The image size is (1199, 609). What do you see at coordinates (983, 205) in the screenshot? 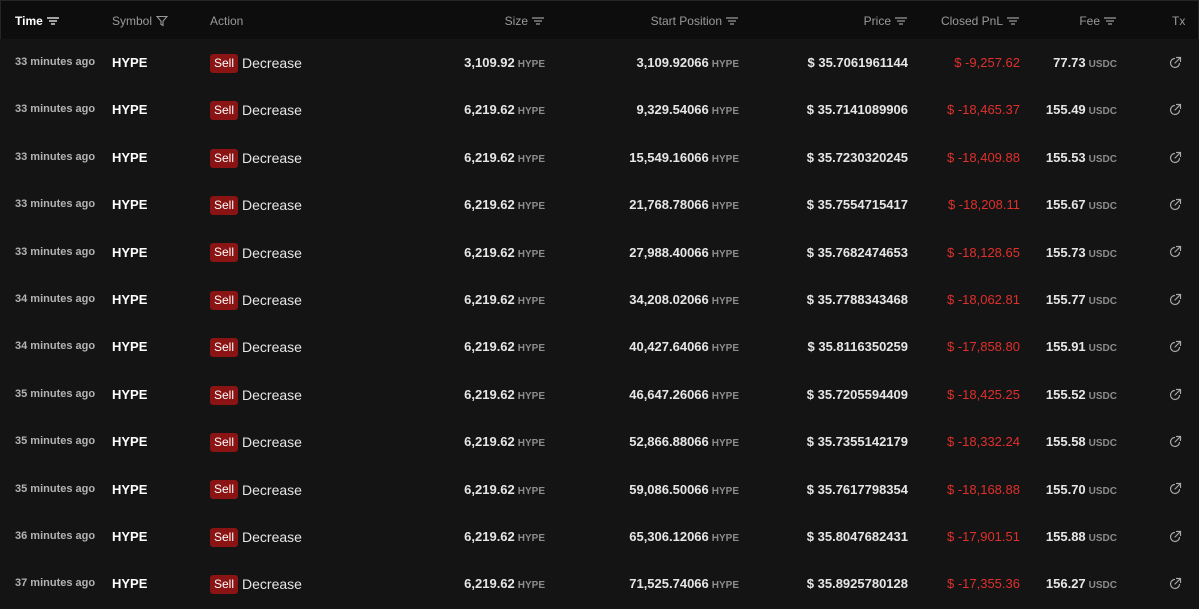
I see `closed-pnl-cell: $ -18,208.11` at bounding box center [983, 205].